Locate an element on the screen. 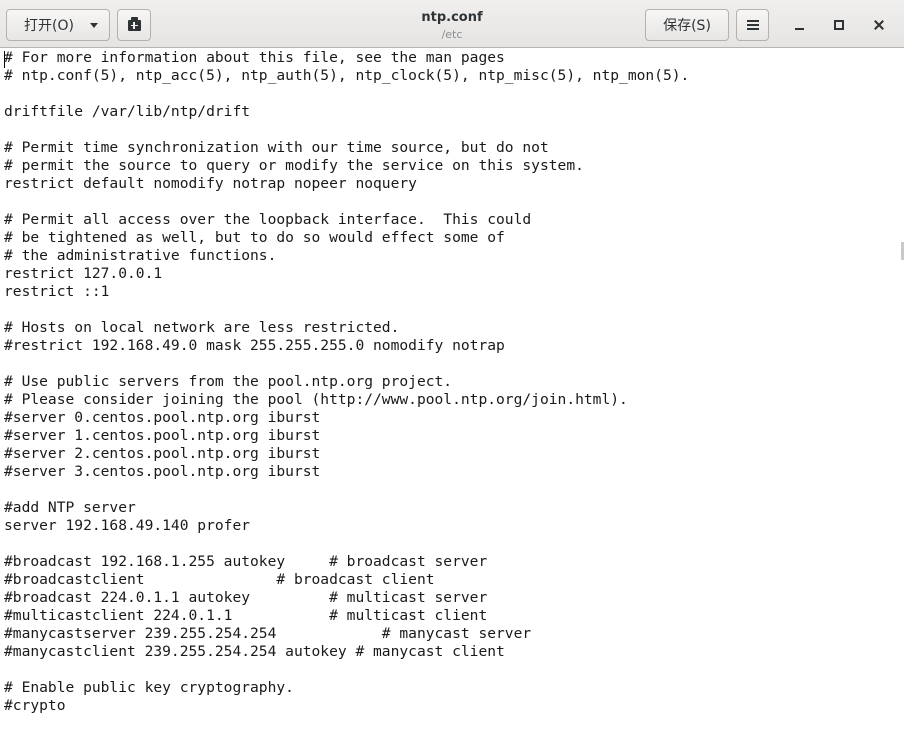  code-line: #server 2.centos.pool.ntp.org iburst is located at coordinates (162, 453).